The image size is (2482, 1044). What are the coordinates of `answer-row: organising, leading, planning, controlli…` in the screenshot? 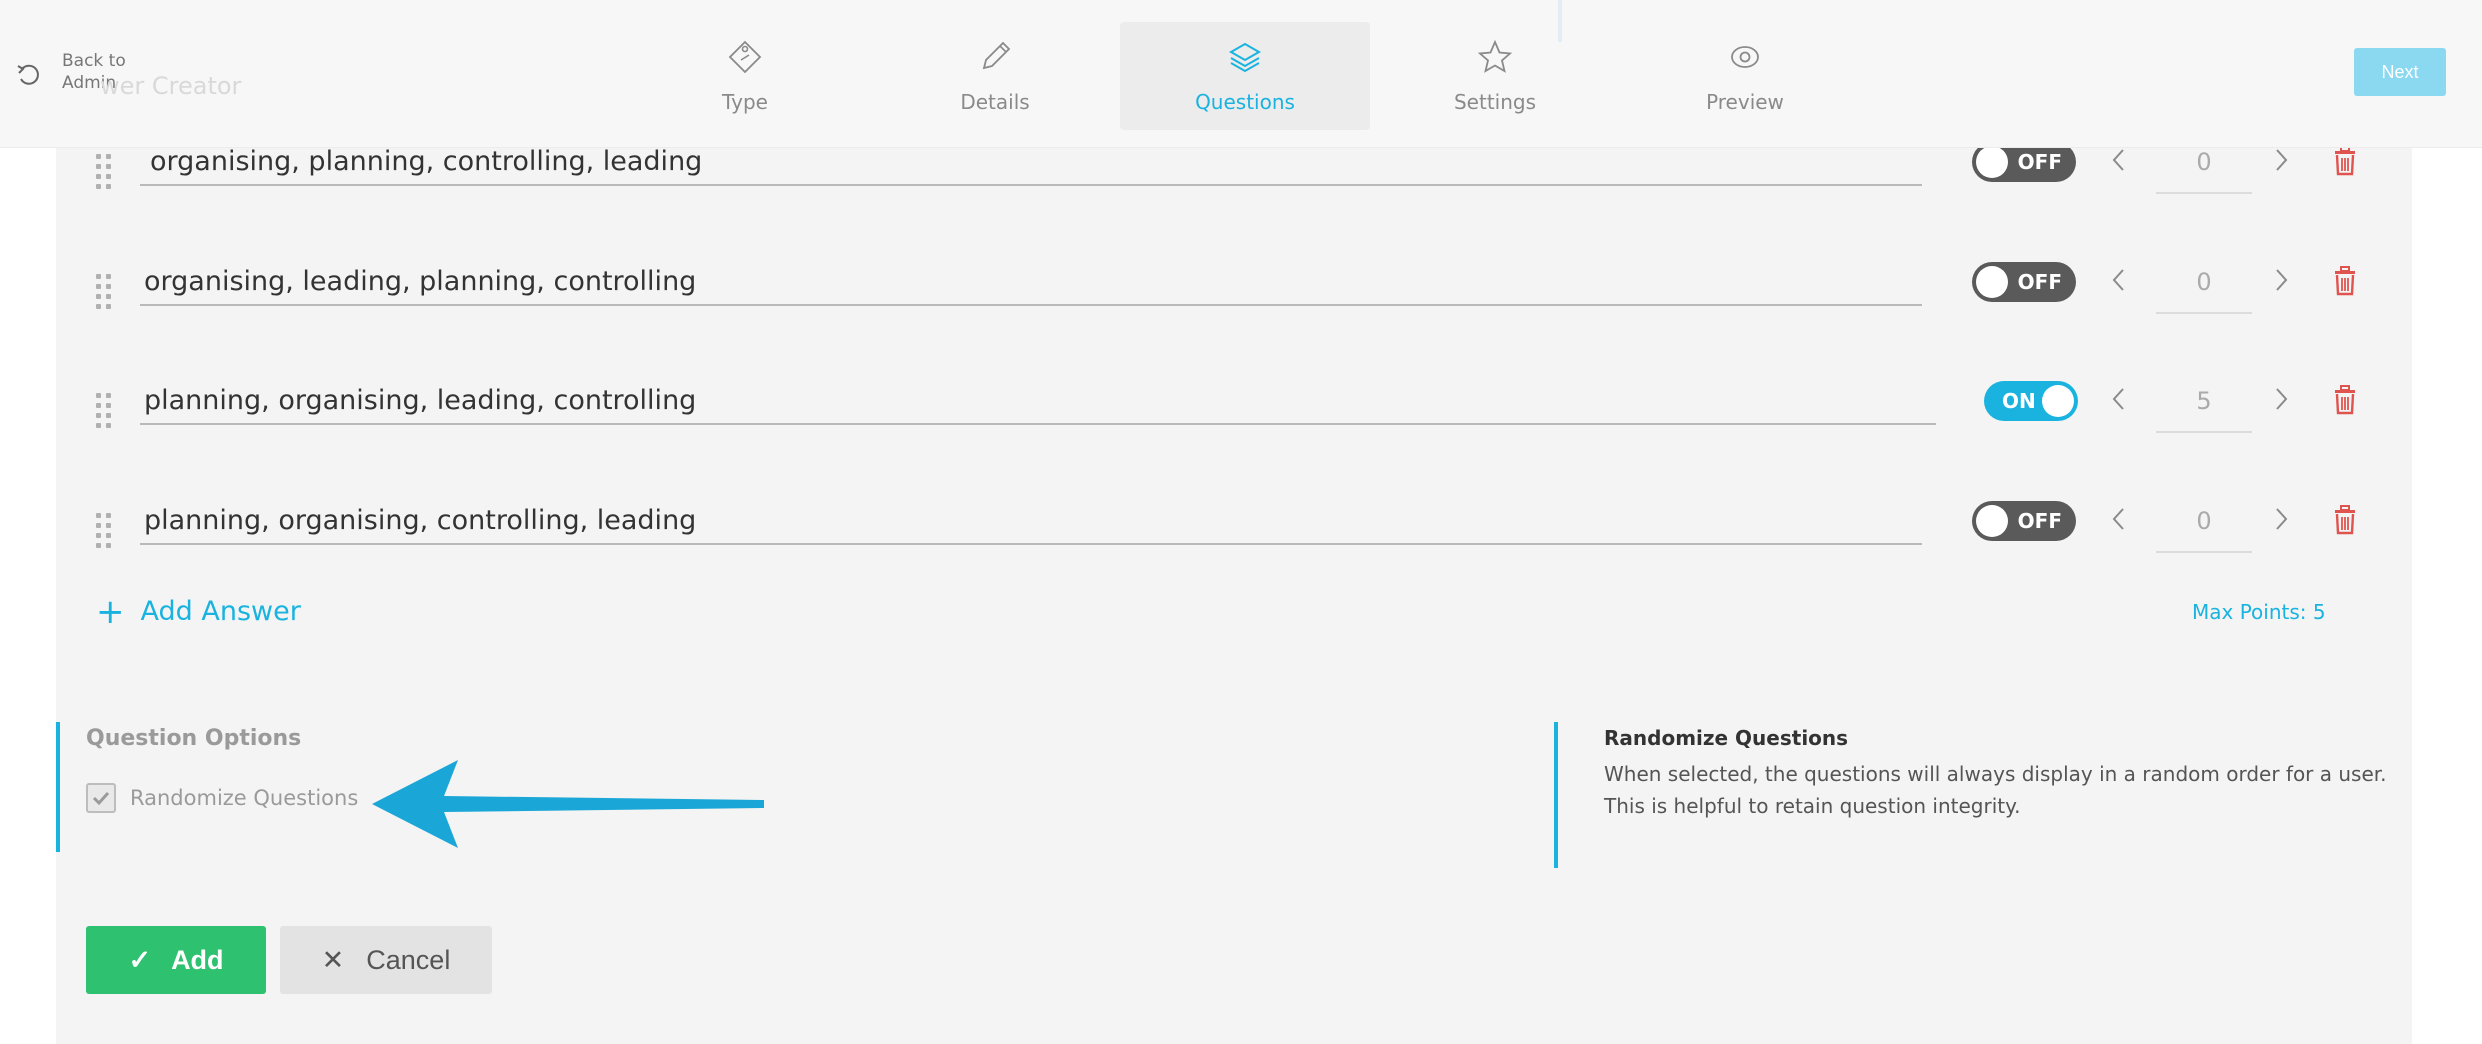 It's located at (1236, 290).